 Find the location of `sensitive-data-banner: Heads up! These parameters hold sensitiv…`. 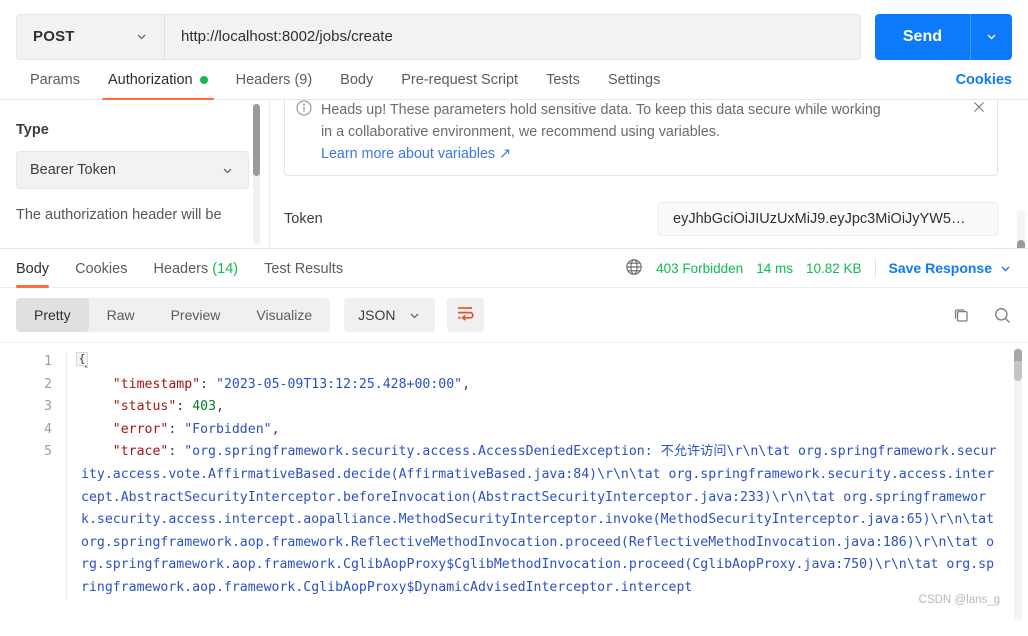

sensitive-data-banner: Heads up! These parameters hold sensitiv… is located at coordinates (641, 138).